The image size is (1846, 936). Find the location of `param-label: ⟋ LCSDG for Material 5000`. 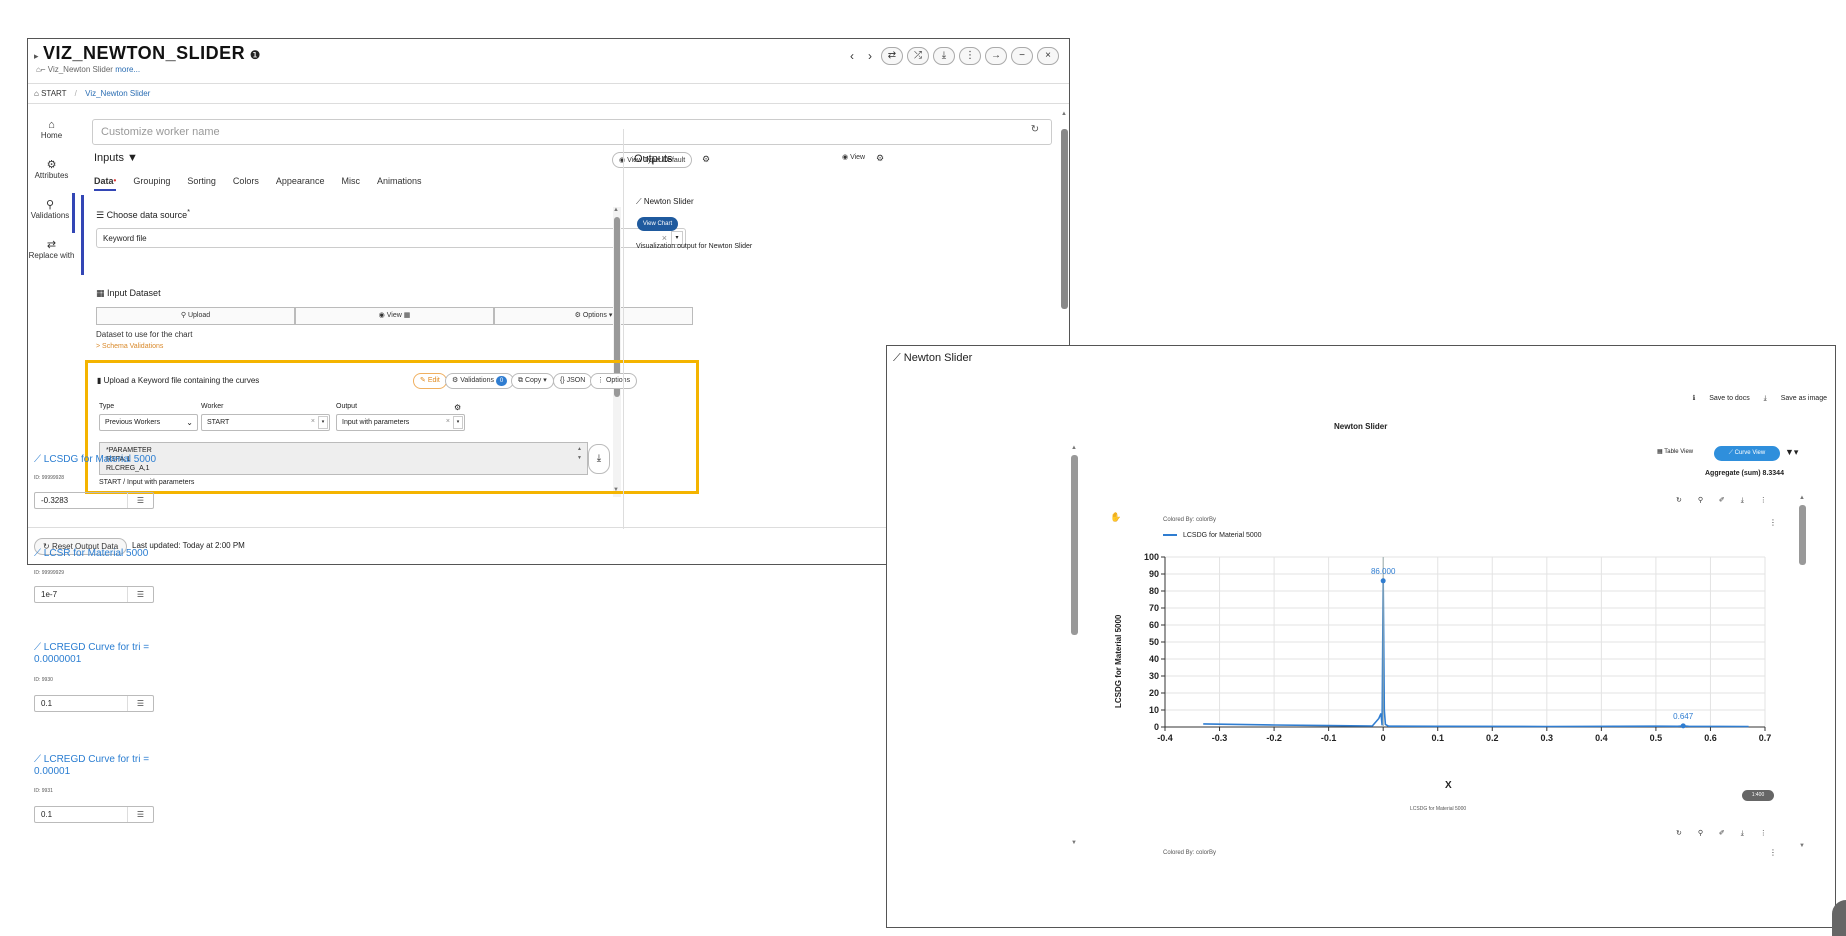

param-label: ⟋ LCSDG for Material 5000 is located at coordinates (95, 460).